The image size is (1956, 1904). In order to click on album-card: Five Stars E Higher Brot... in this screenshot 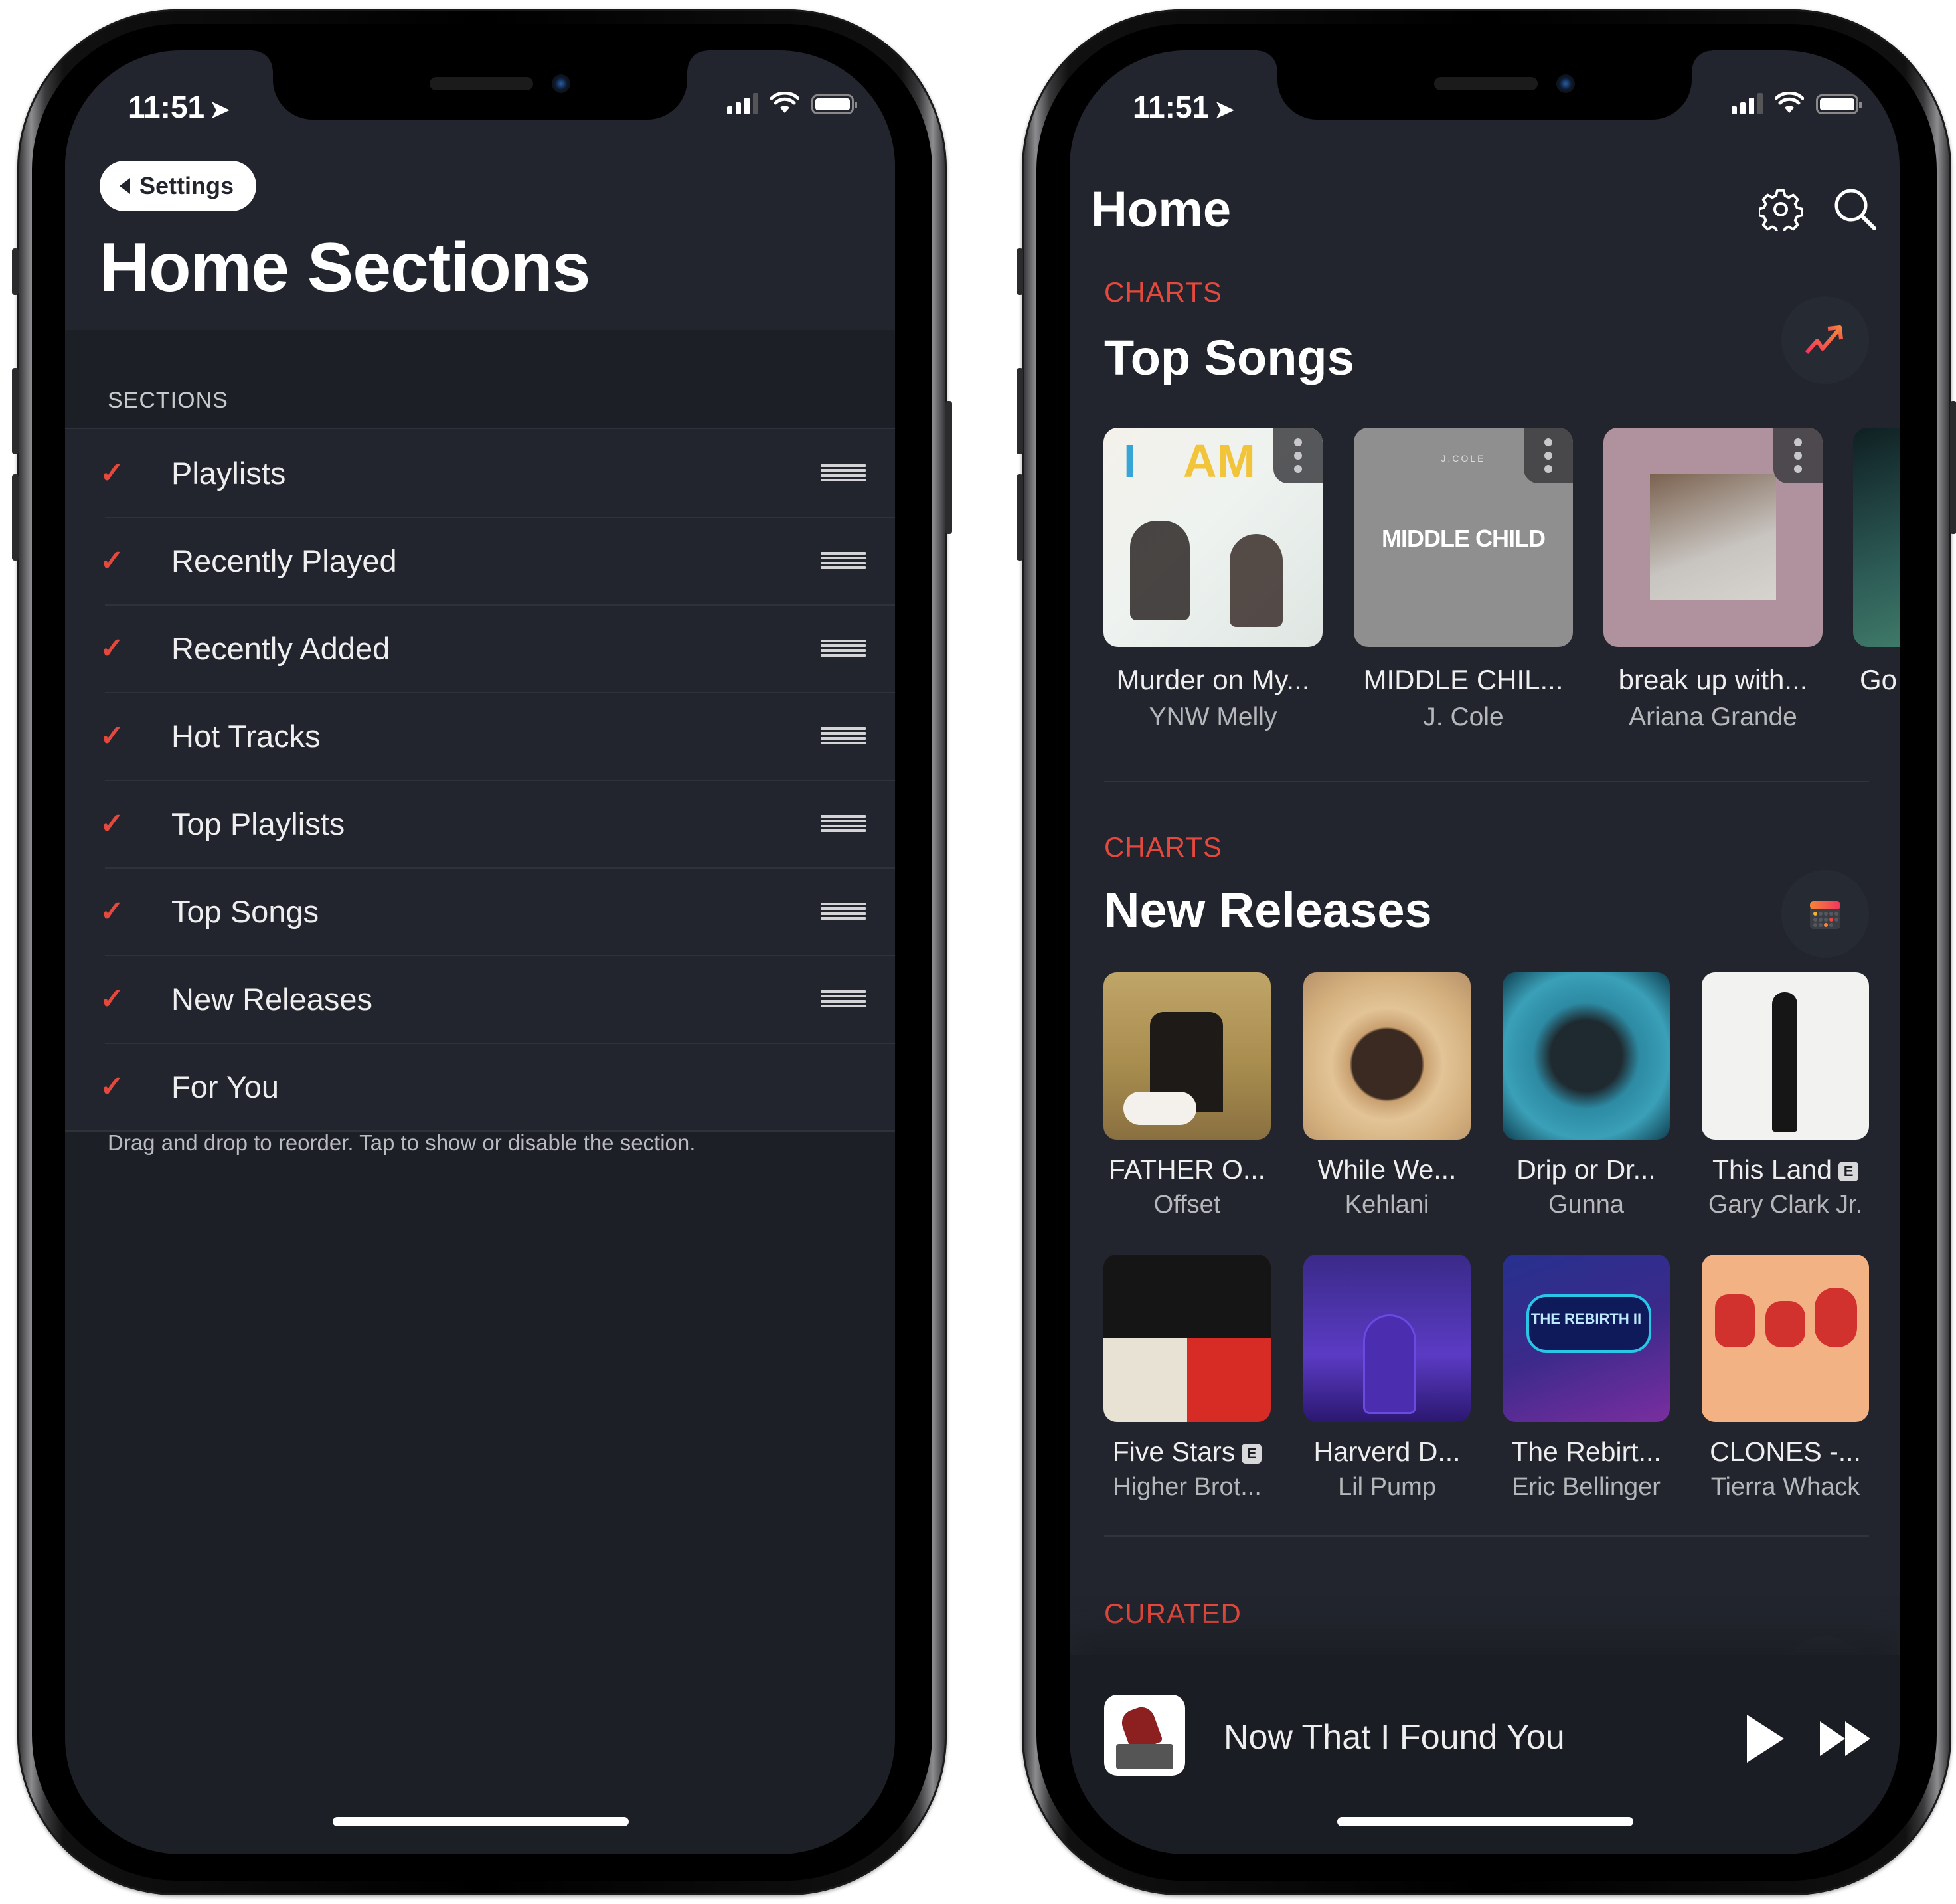, I will do `click(1187, 1378)`.